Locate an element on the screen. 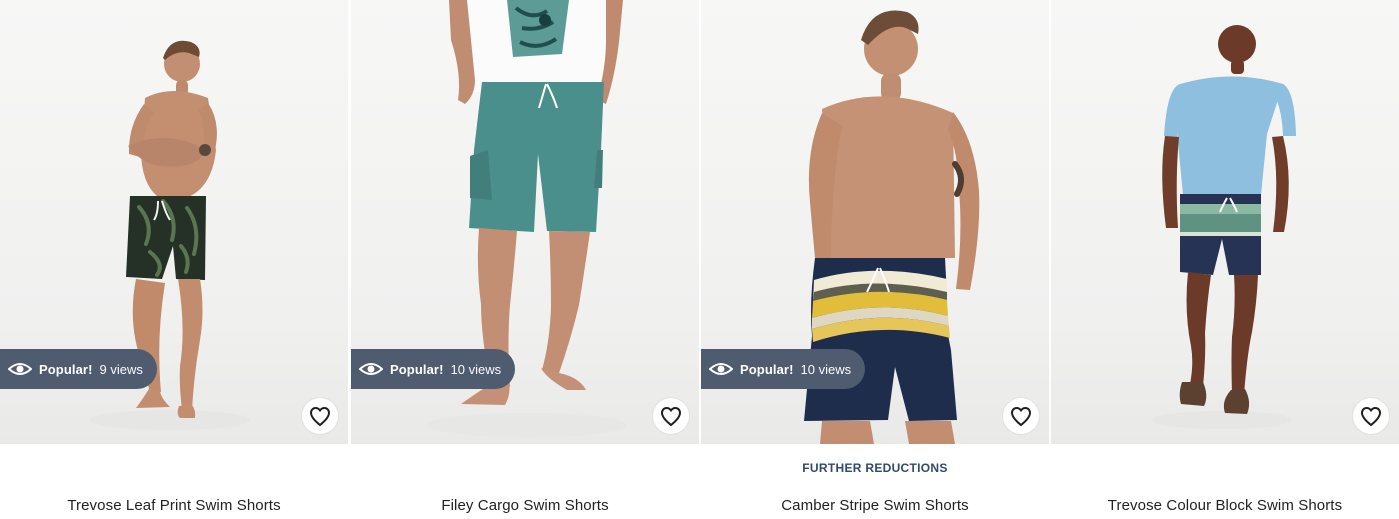 The height and width of the screenshot is (519, 1399). product-title: Trevose Leaf Print Swim Shorts is located at coordinates (174, 506).